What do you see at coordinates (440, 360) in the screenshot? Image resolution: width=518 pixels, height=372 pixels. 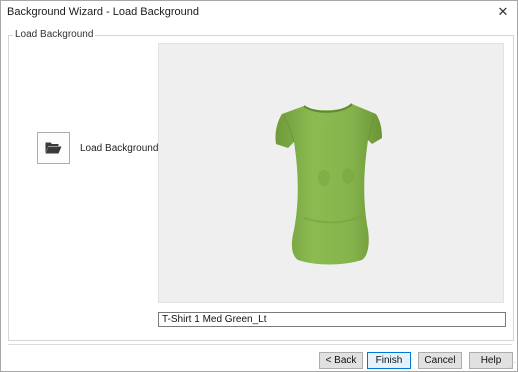 I see `cancel-button: Cancel` at bounding box center [440, 360].